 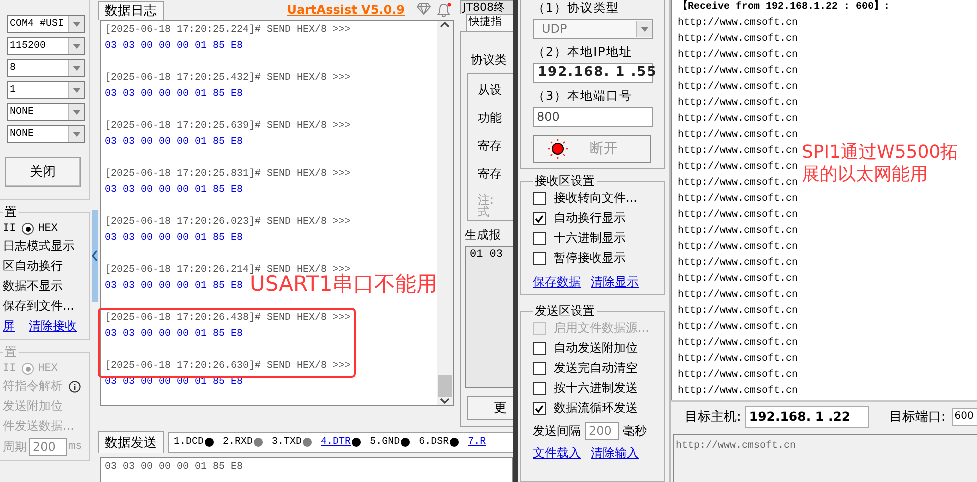 What do you see at coordinates (593, 117) in the screenshot?
I see `port-input: 800` at bounding box center [593, 117].